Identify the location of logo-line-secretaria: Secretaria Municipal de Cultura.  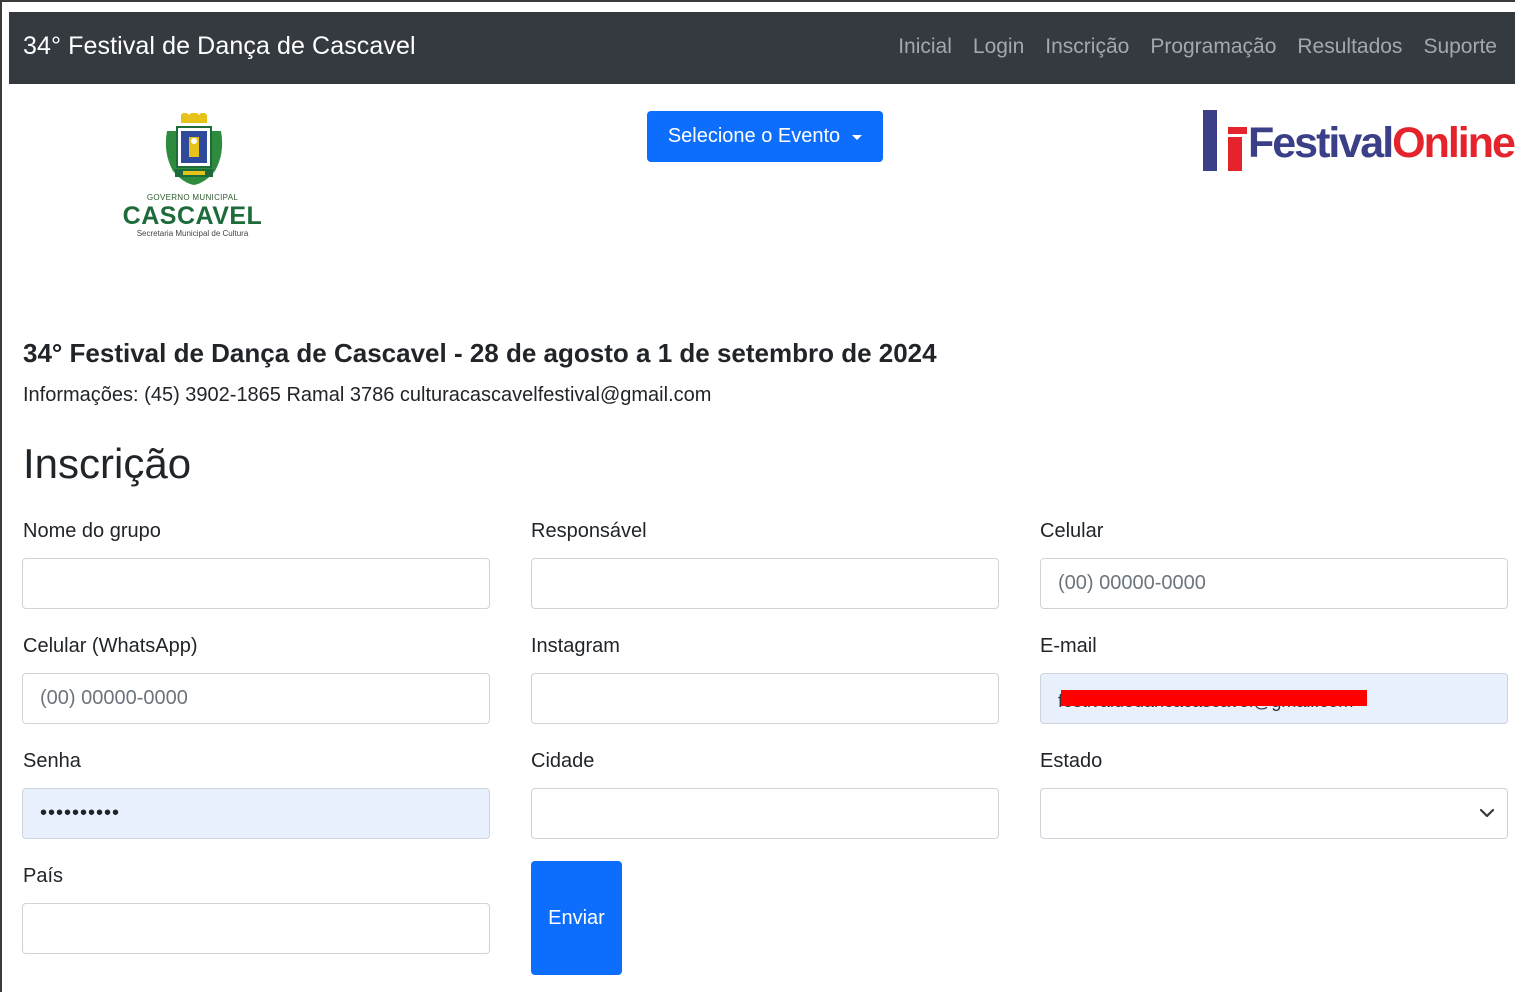
(192, 233).